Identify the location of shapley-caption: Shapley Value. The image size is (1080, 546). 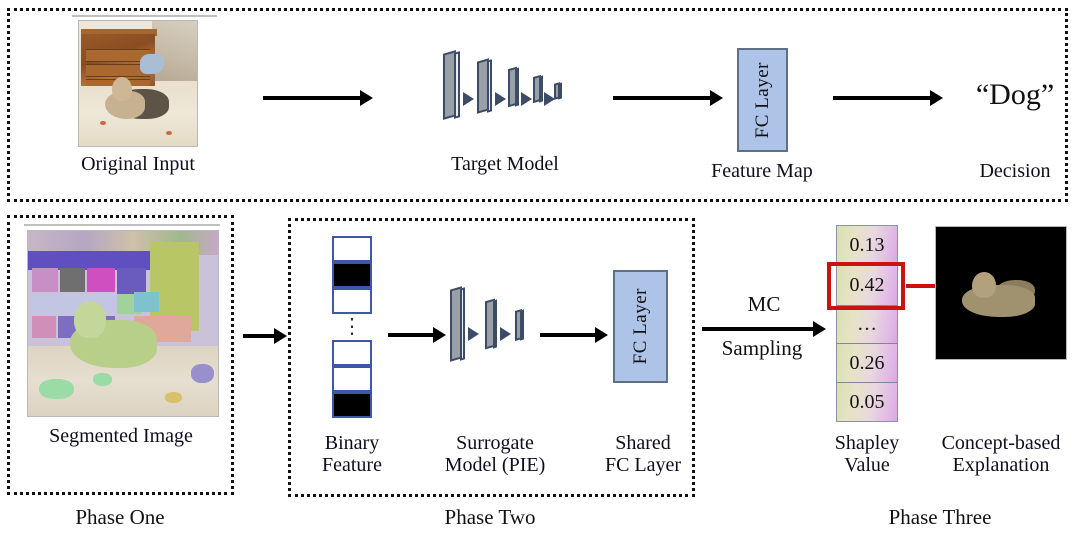
(867, 454).